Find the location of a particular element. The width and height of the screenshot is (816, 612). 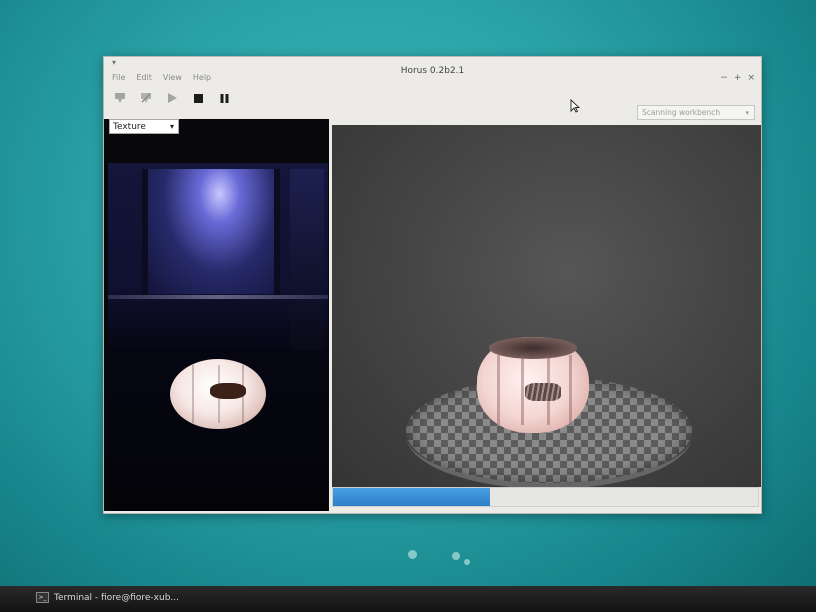

view-mode-select: Texture ▾ is located at coordinates (144, 126).